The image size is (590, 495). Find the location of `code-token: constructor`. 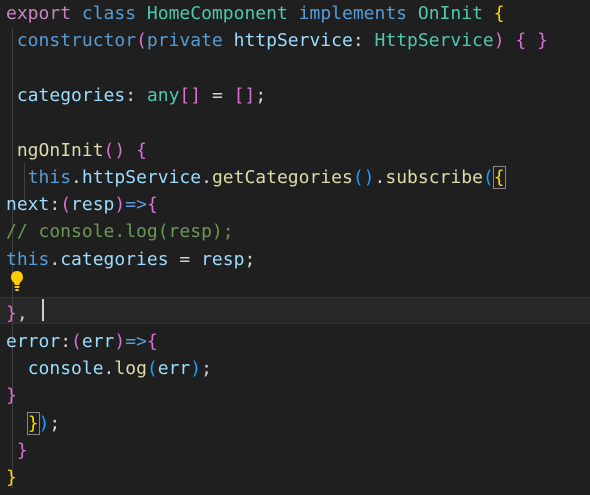

code-token: constructor is located at coordinates (76, 41).